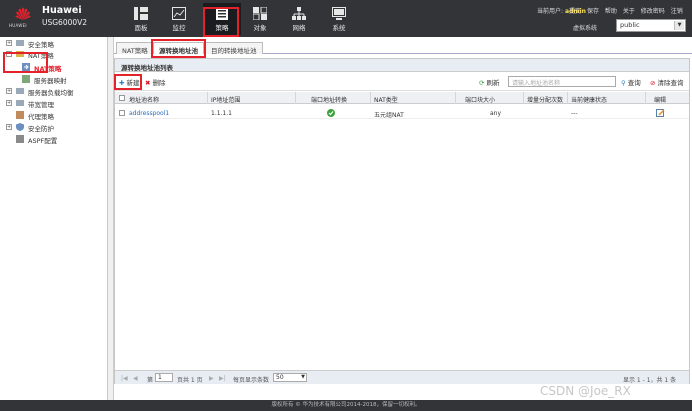 Image resolution: width=692 pixels, height=411 pixels. Describe the element at coordinates (211, 378) in the screenshot. I see `next-page-icon: ▶` at that location.